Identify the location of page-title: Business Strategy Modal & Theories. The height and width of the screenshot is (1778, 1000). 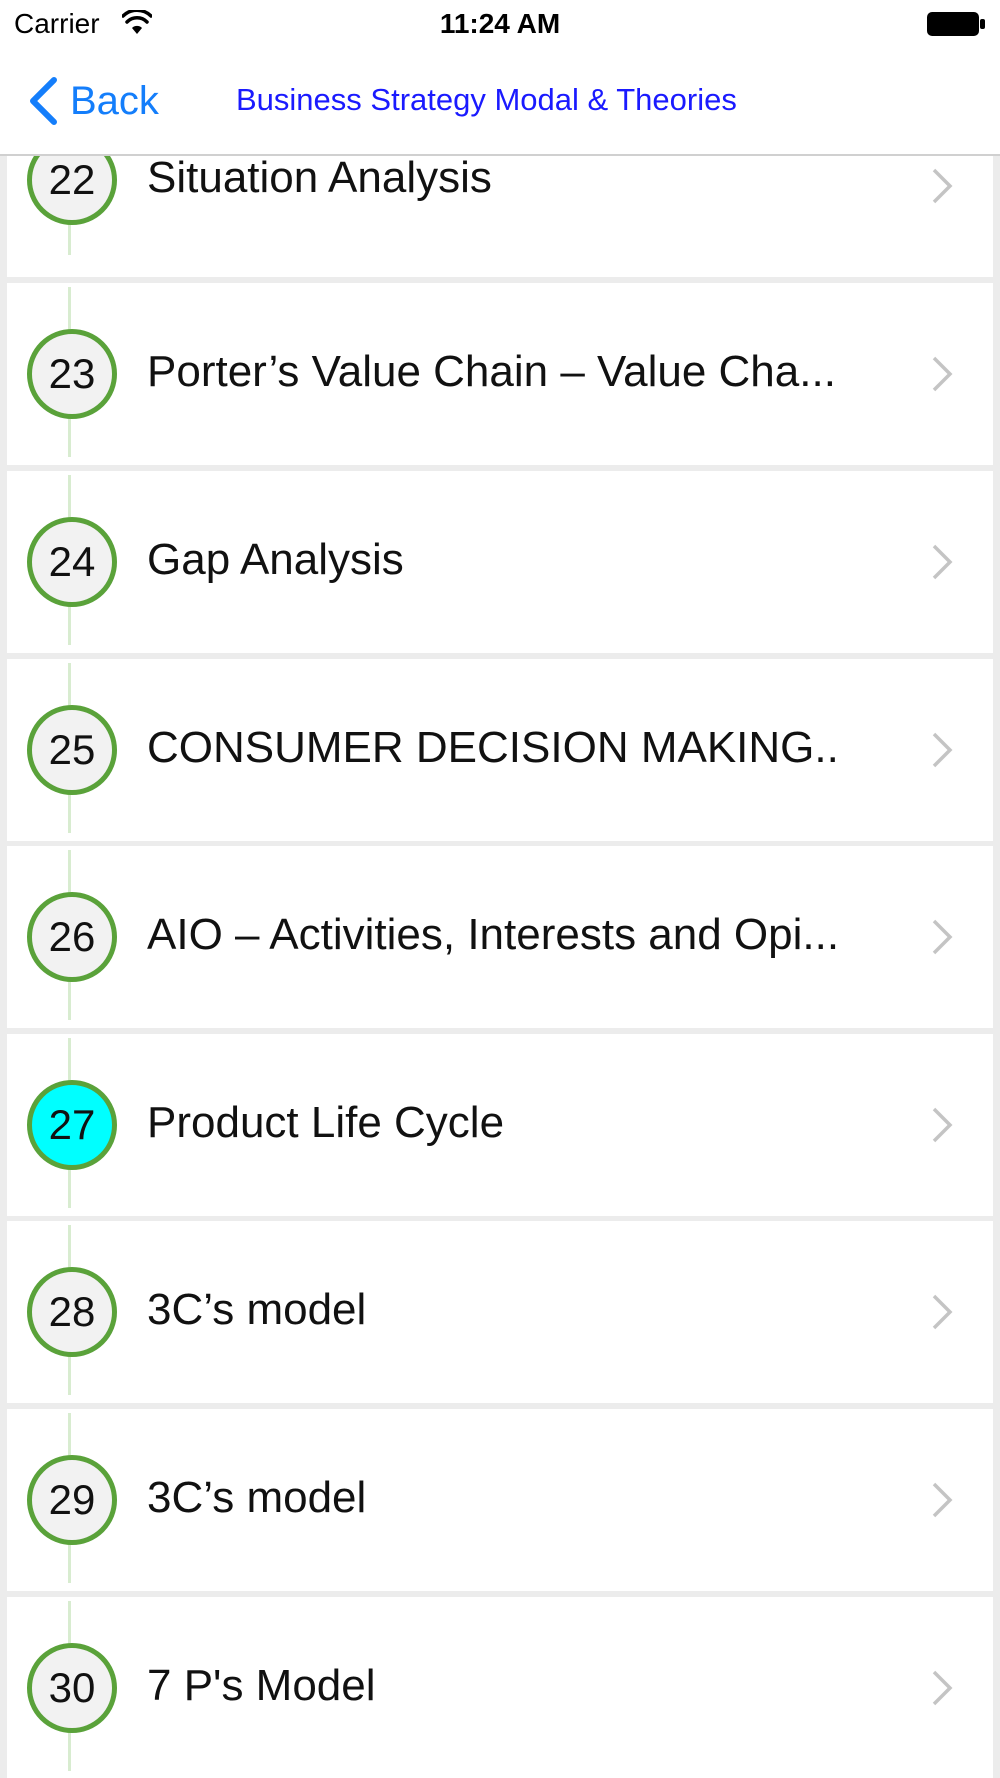
(486, 99).